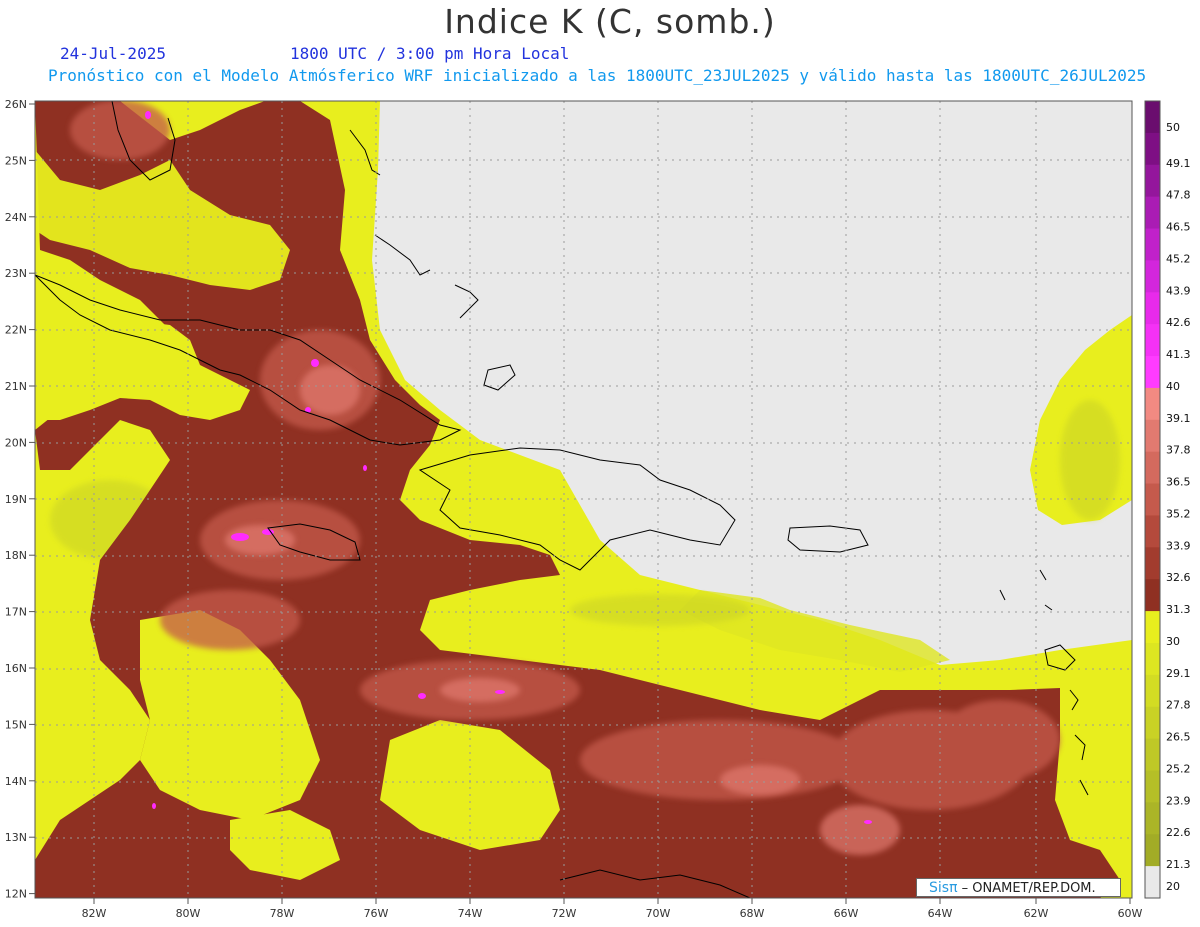 The height and width of the screenshot is (927, 1200). What do you see at coordinates (1178, 163) in the screenshot?
I see `colorbar-label: 49.1` at bounding box center [1178, 163].